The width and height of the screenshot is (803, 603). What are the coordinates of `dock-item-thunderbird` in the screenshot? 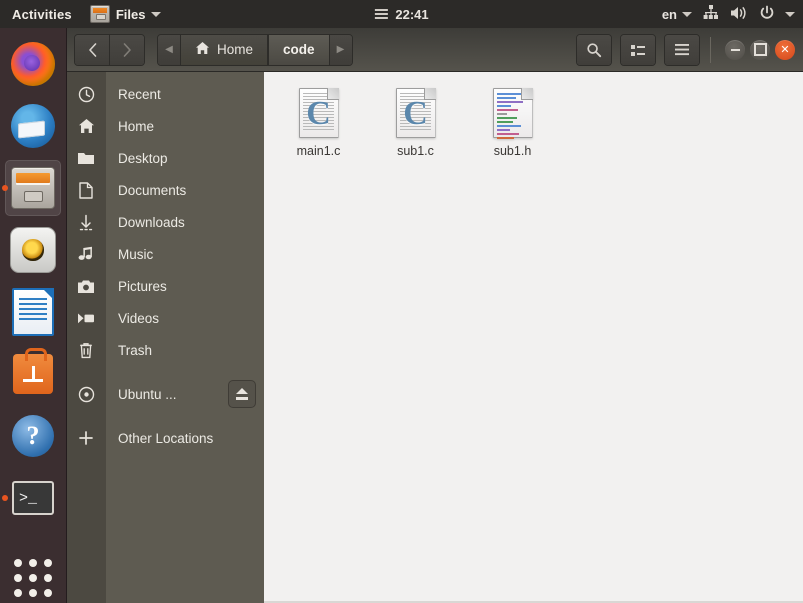 It's located at (33, 126).